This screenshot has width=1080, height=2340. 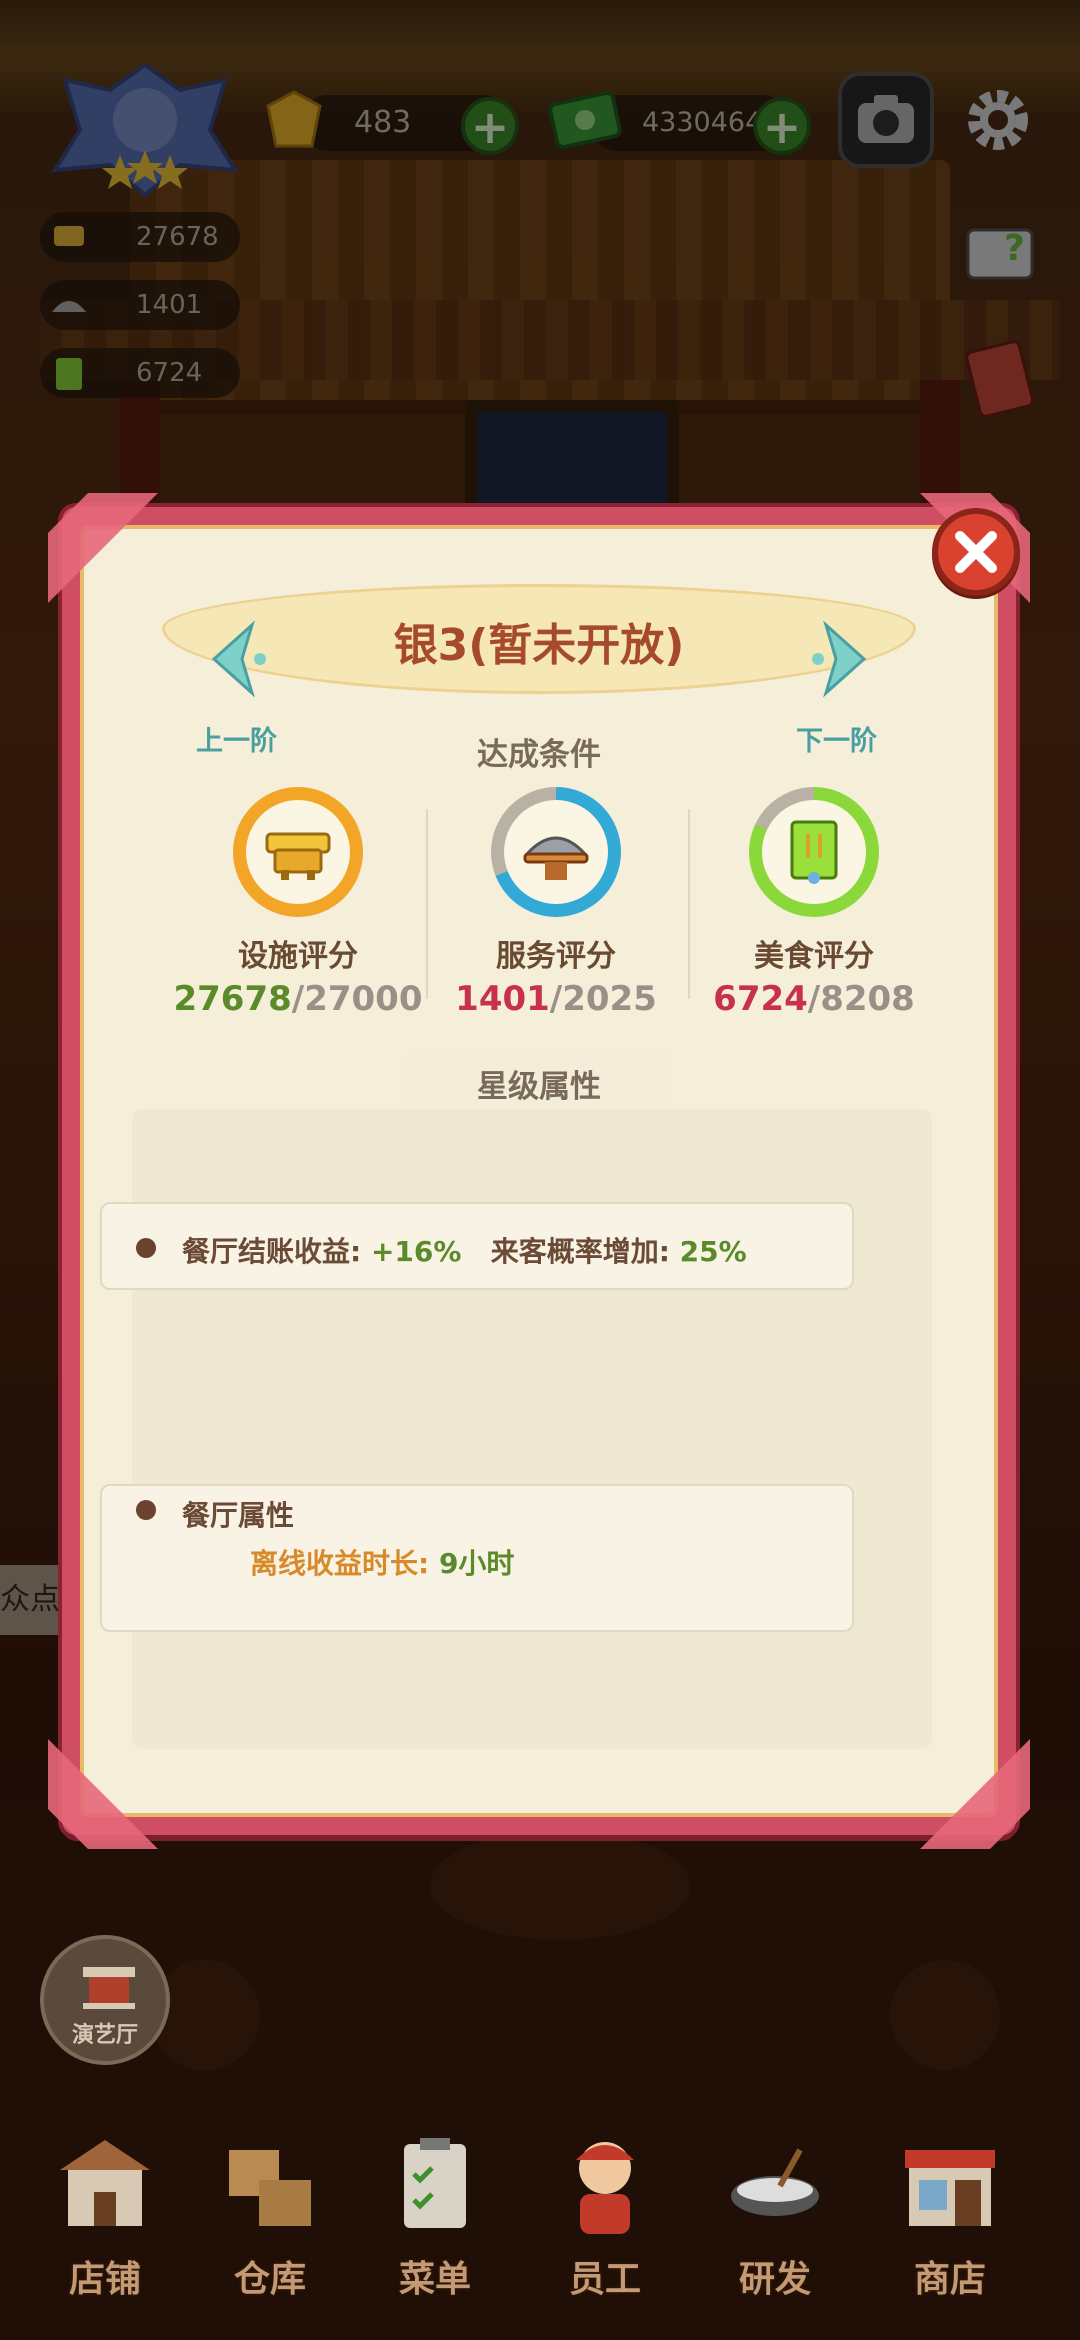 I want to click on facility-score-label: 设施评分, so click(x=298, y=956).